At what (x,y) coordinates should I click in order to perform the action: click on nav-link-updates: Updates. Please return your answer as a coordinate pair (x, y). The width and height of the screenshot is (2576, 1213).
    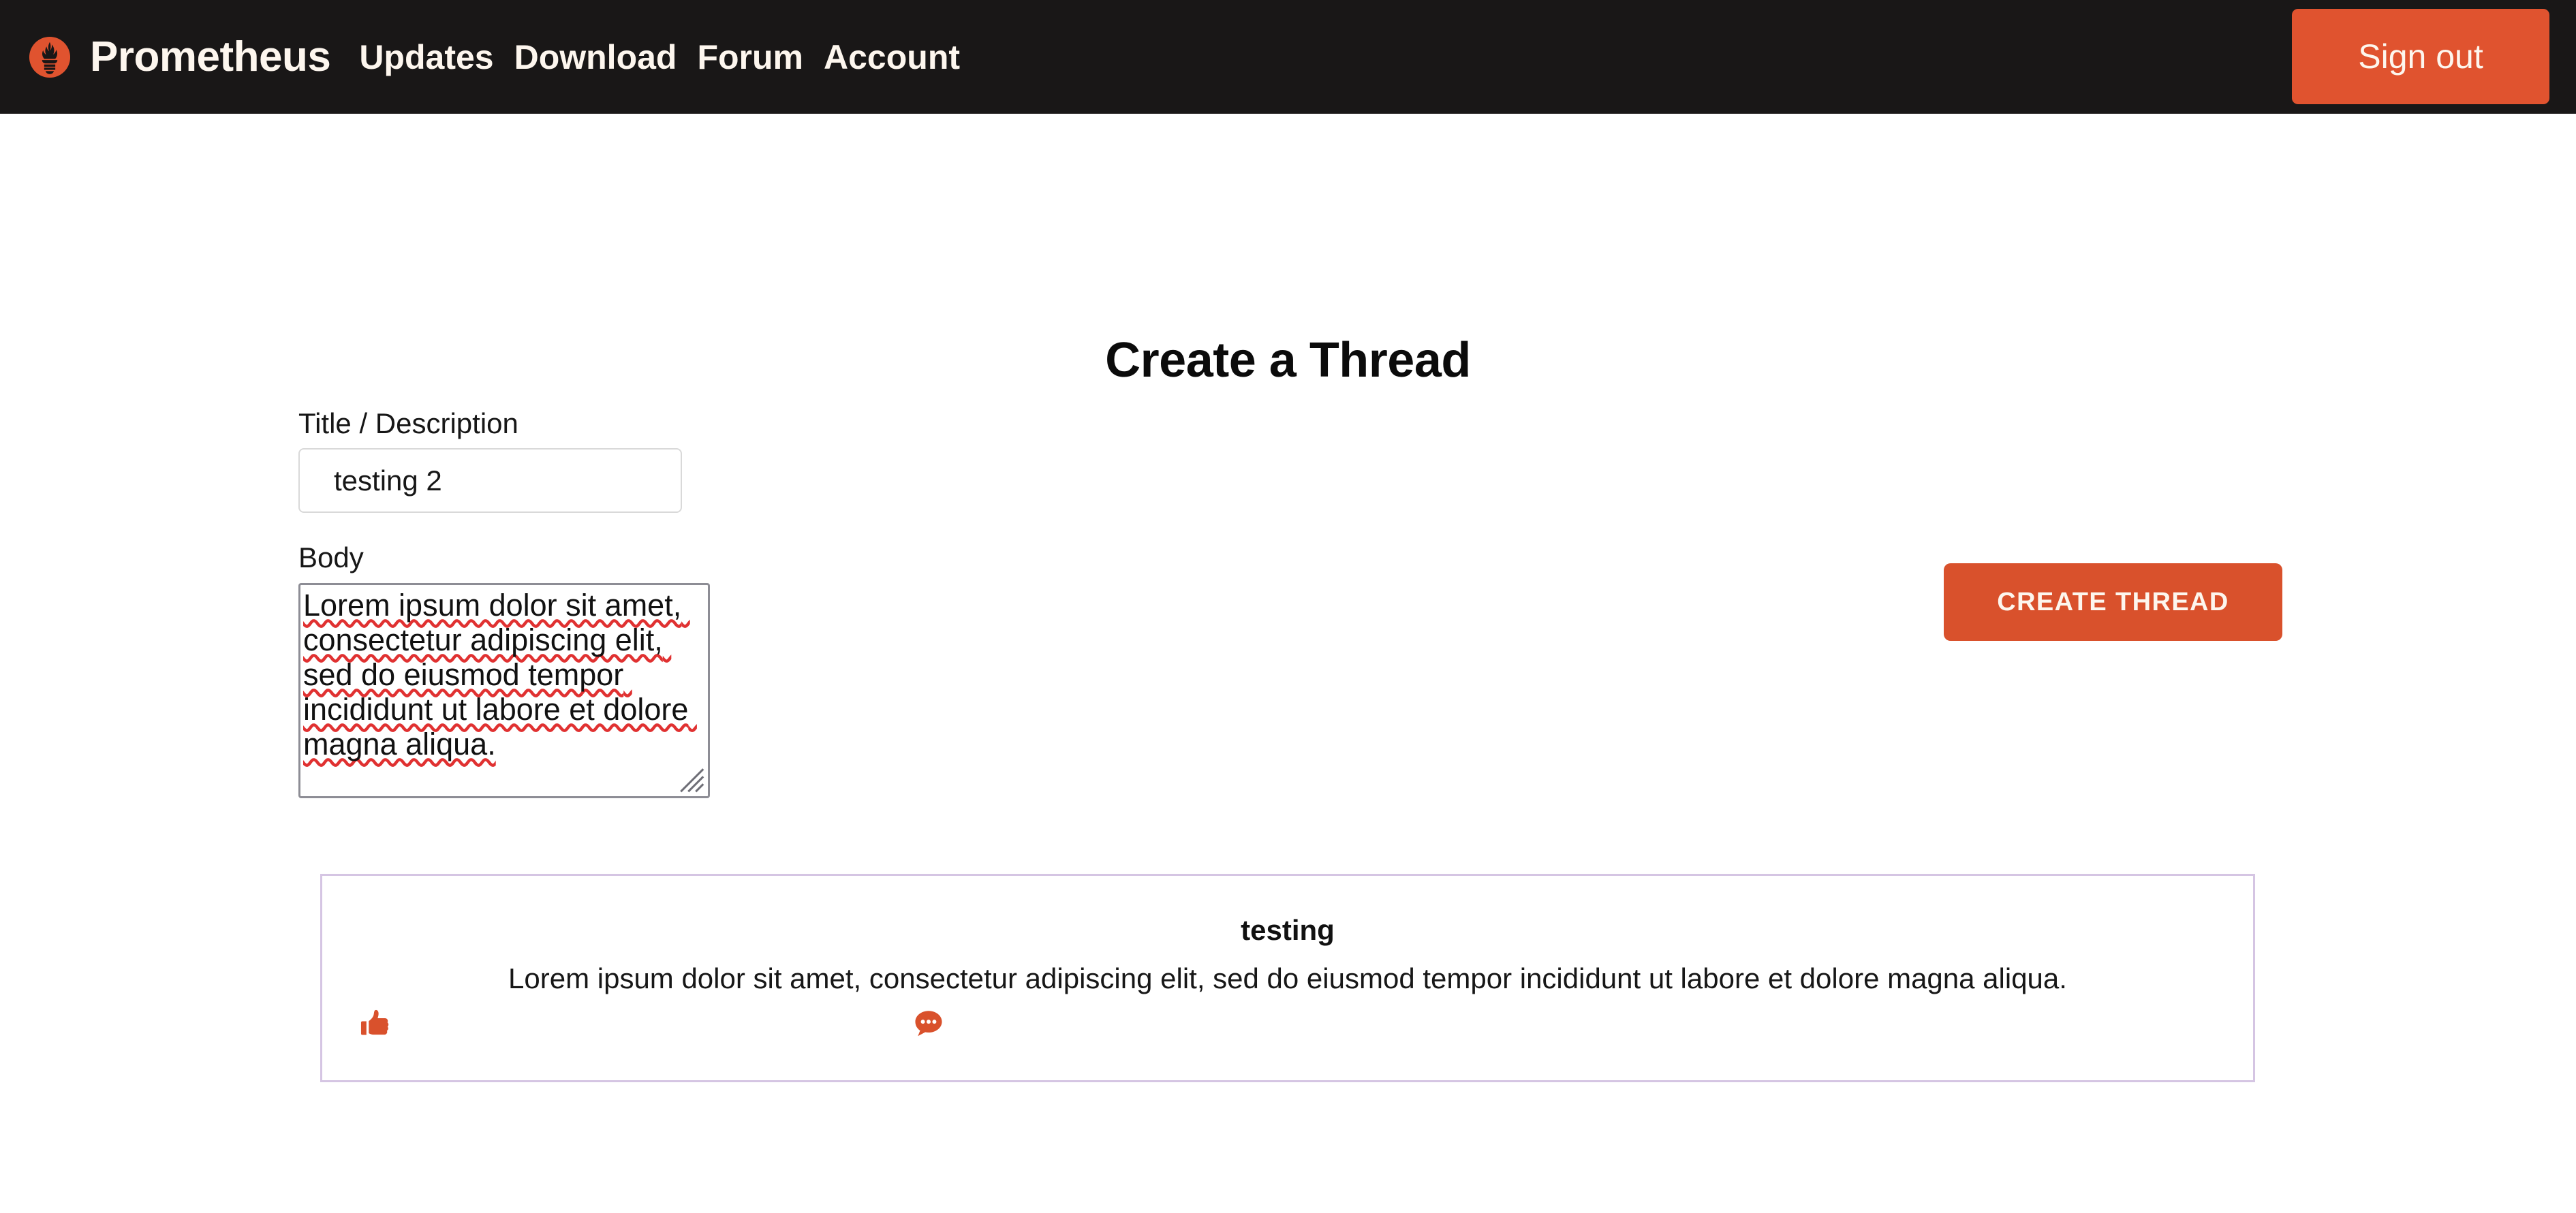
    Looking at the image, I should click on (426, 57).